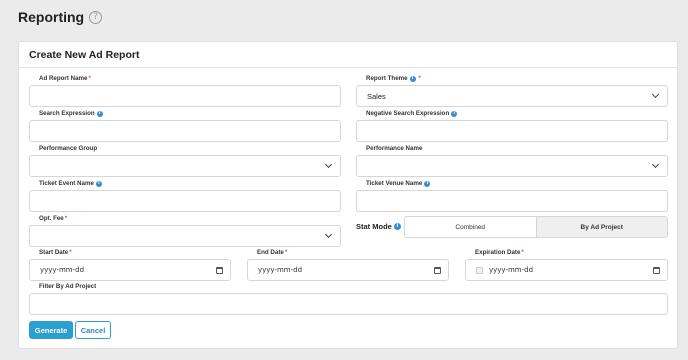 This screenshot has height=360, width=688. Describe the element at coordinates (512, 96) in the screenshot. I see `report-theme-select: Sales` at that location.